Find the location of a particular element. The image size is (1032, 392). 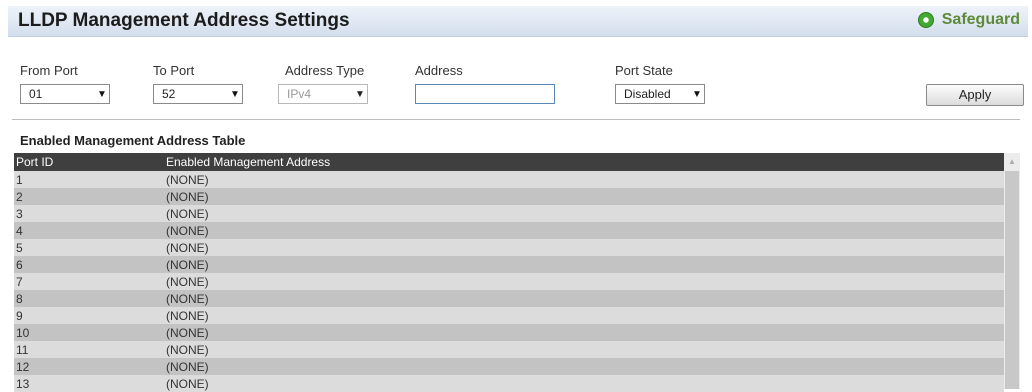

port-id-cell: 9 is located at coordinates (19, 315).